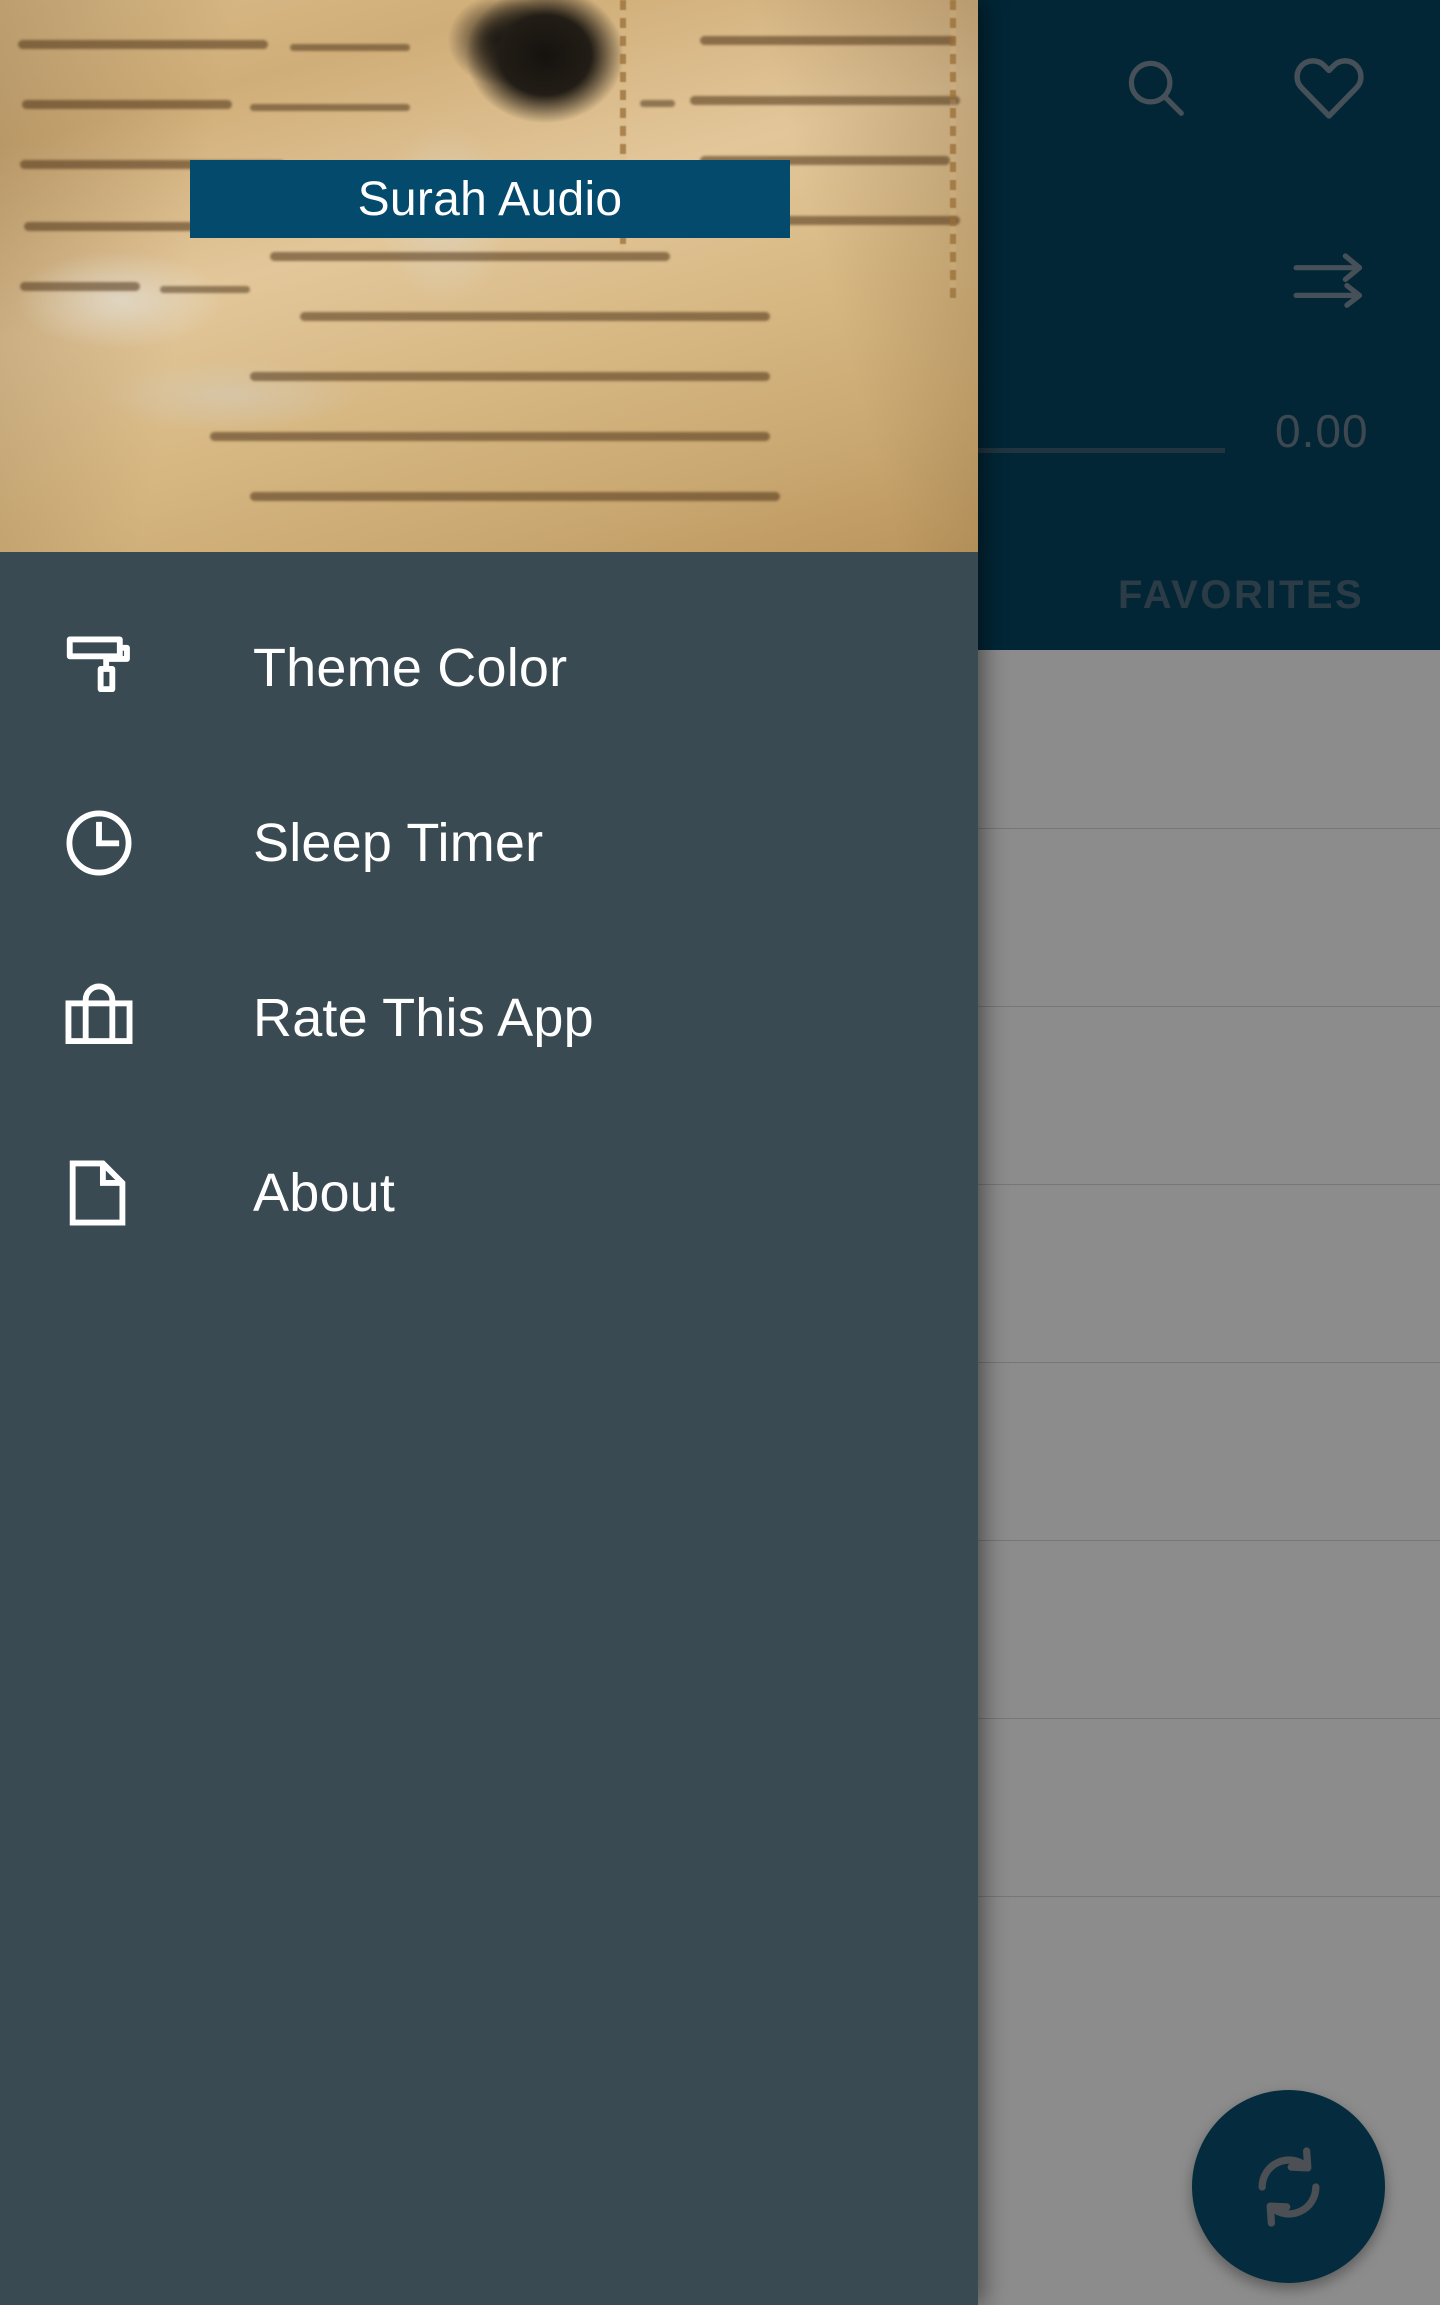 The image size is (1440, 2305). Describe the element at coordinates (489, 1192) in the screenshot. I see `drawer-item-about: About` at that location.